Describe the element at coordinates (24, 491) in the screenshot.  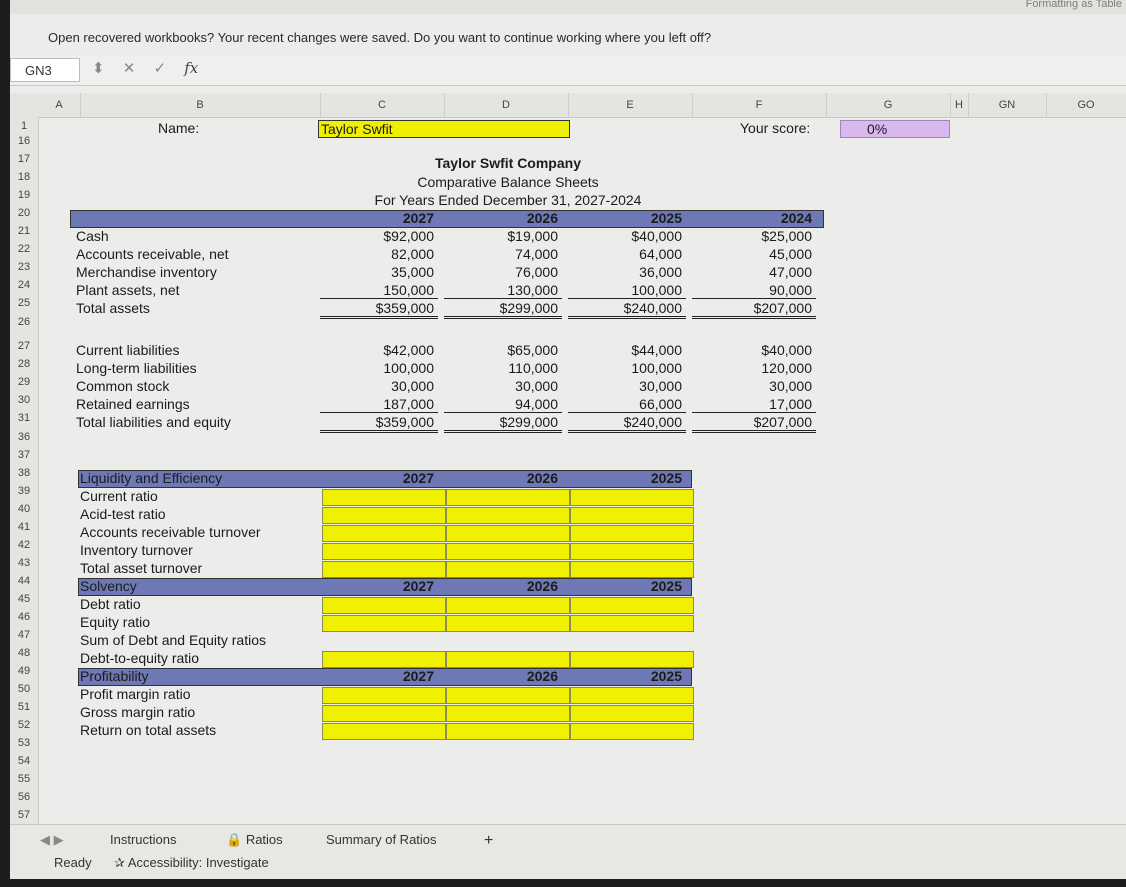
I see `row-number: 39` at that location.